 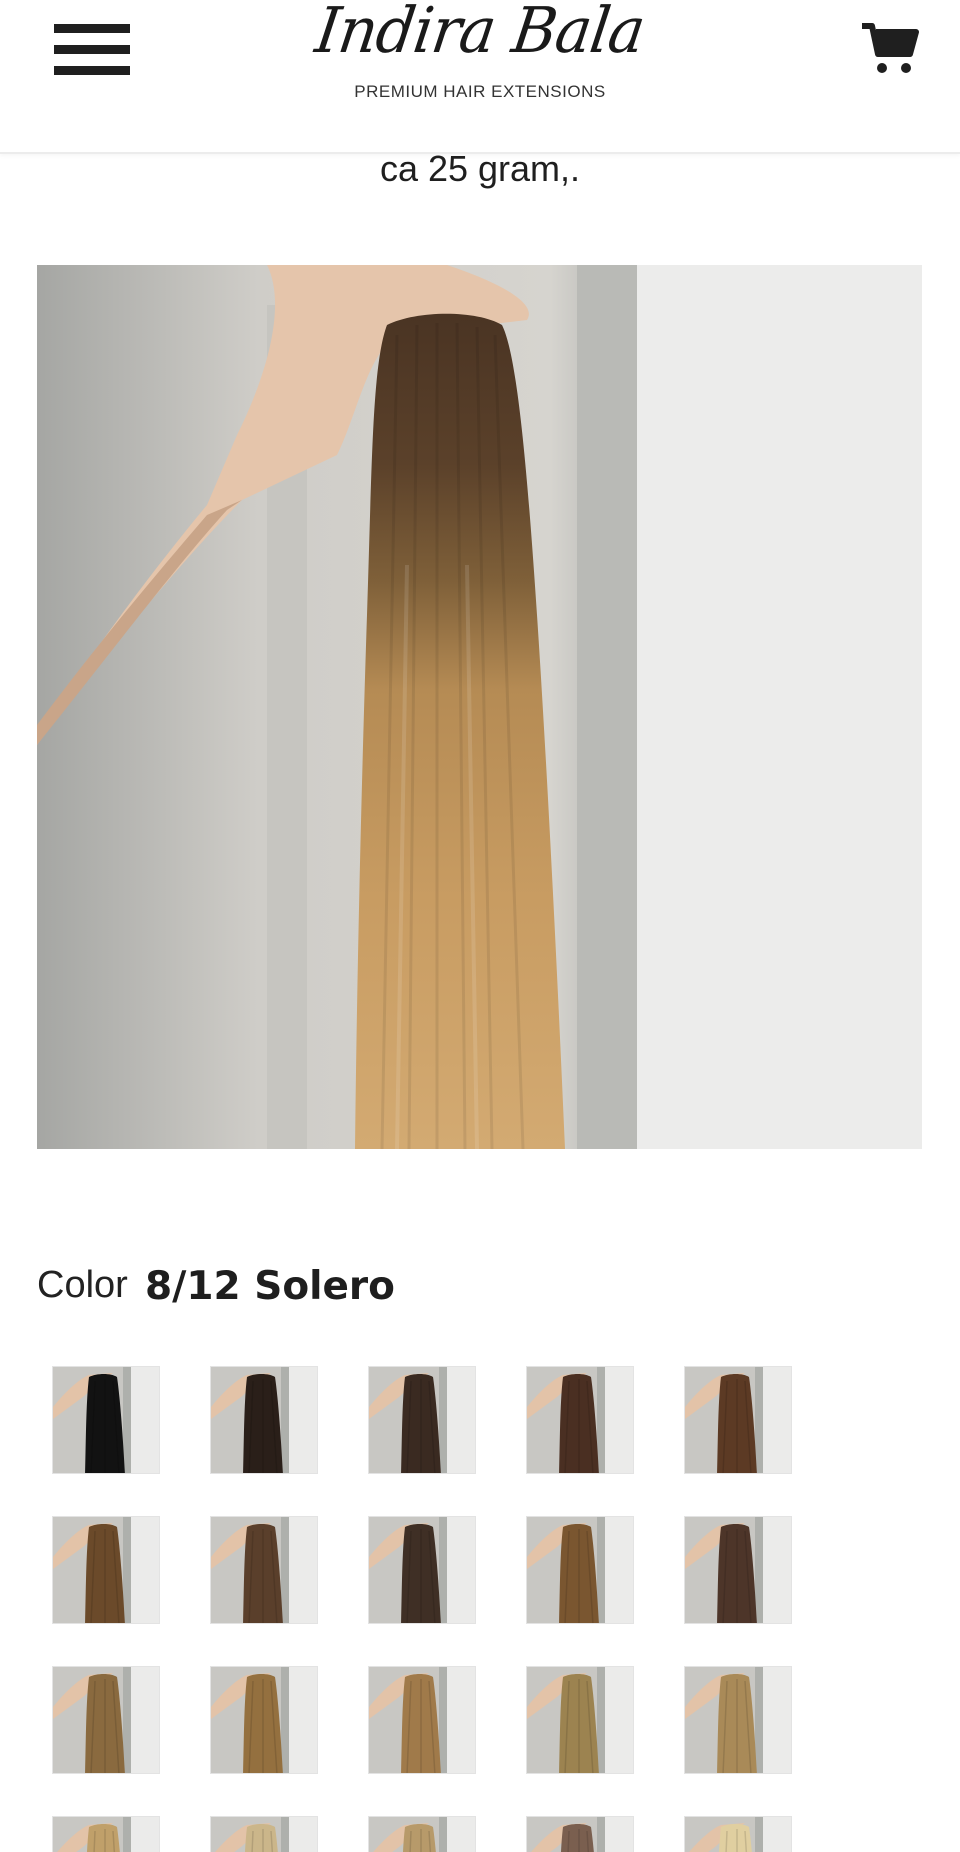 I want to click on site-header: Indira Bala PREMIUM HAIR EXTENSIONS, so click(x=480, y=77).